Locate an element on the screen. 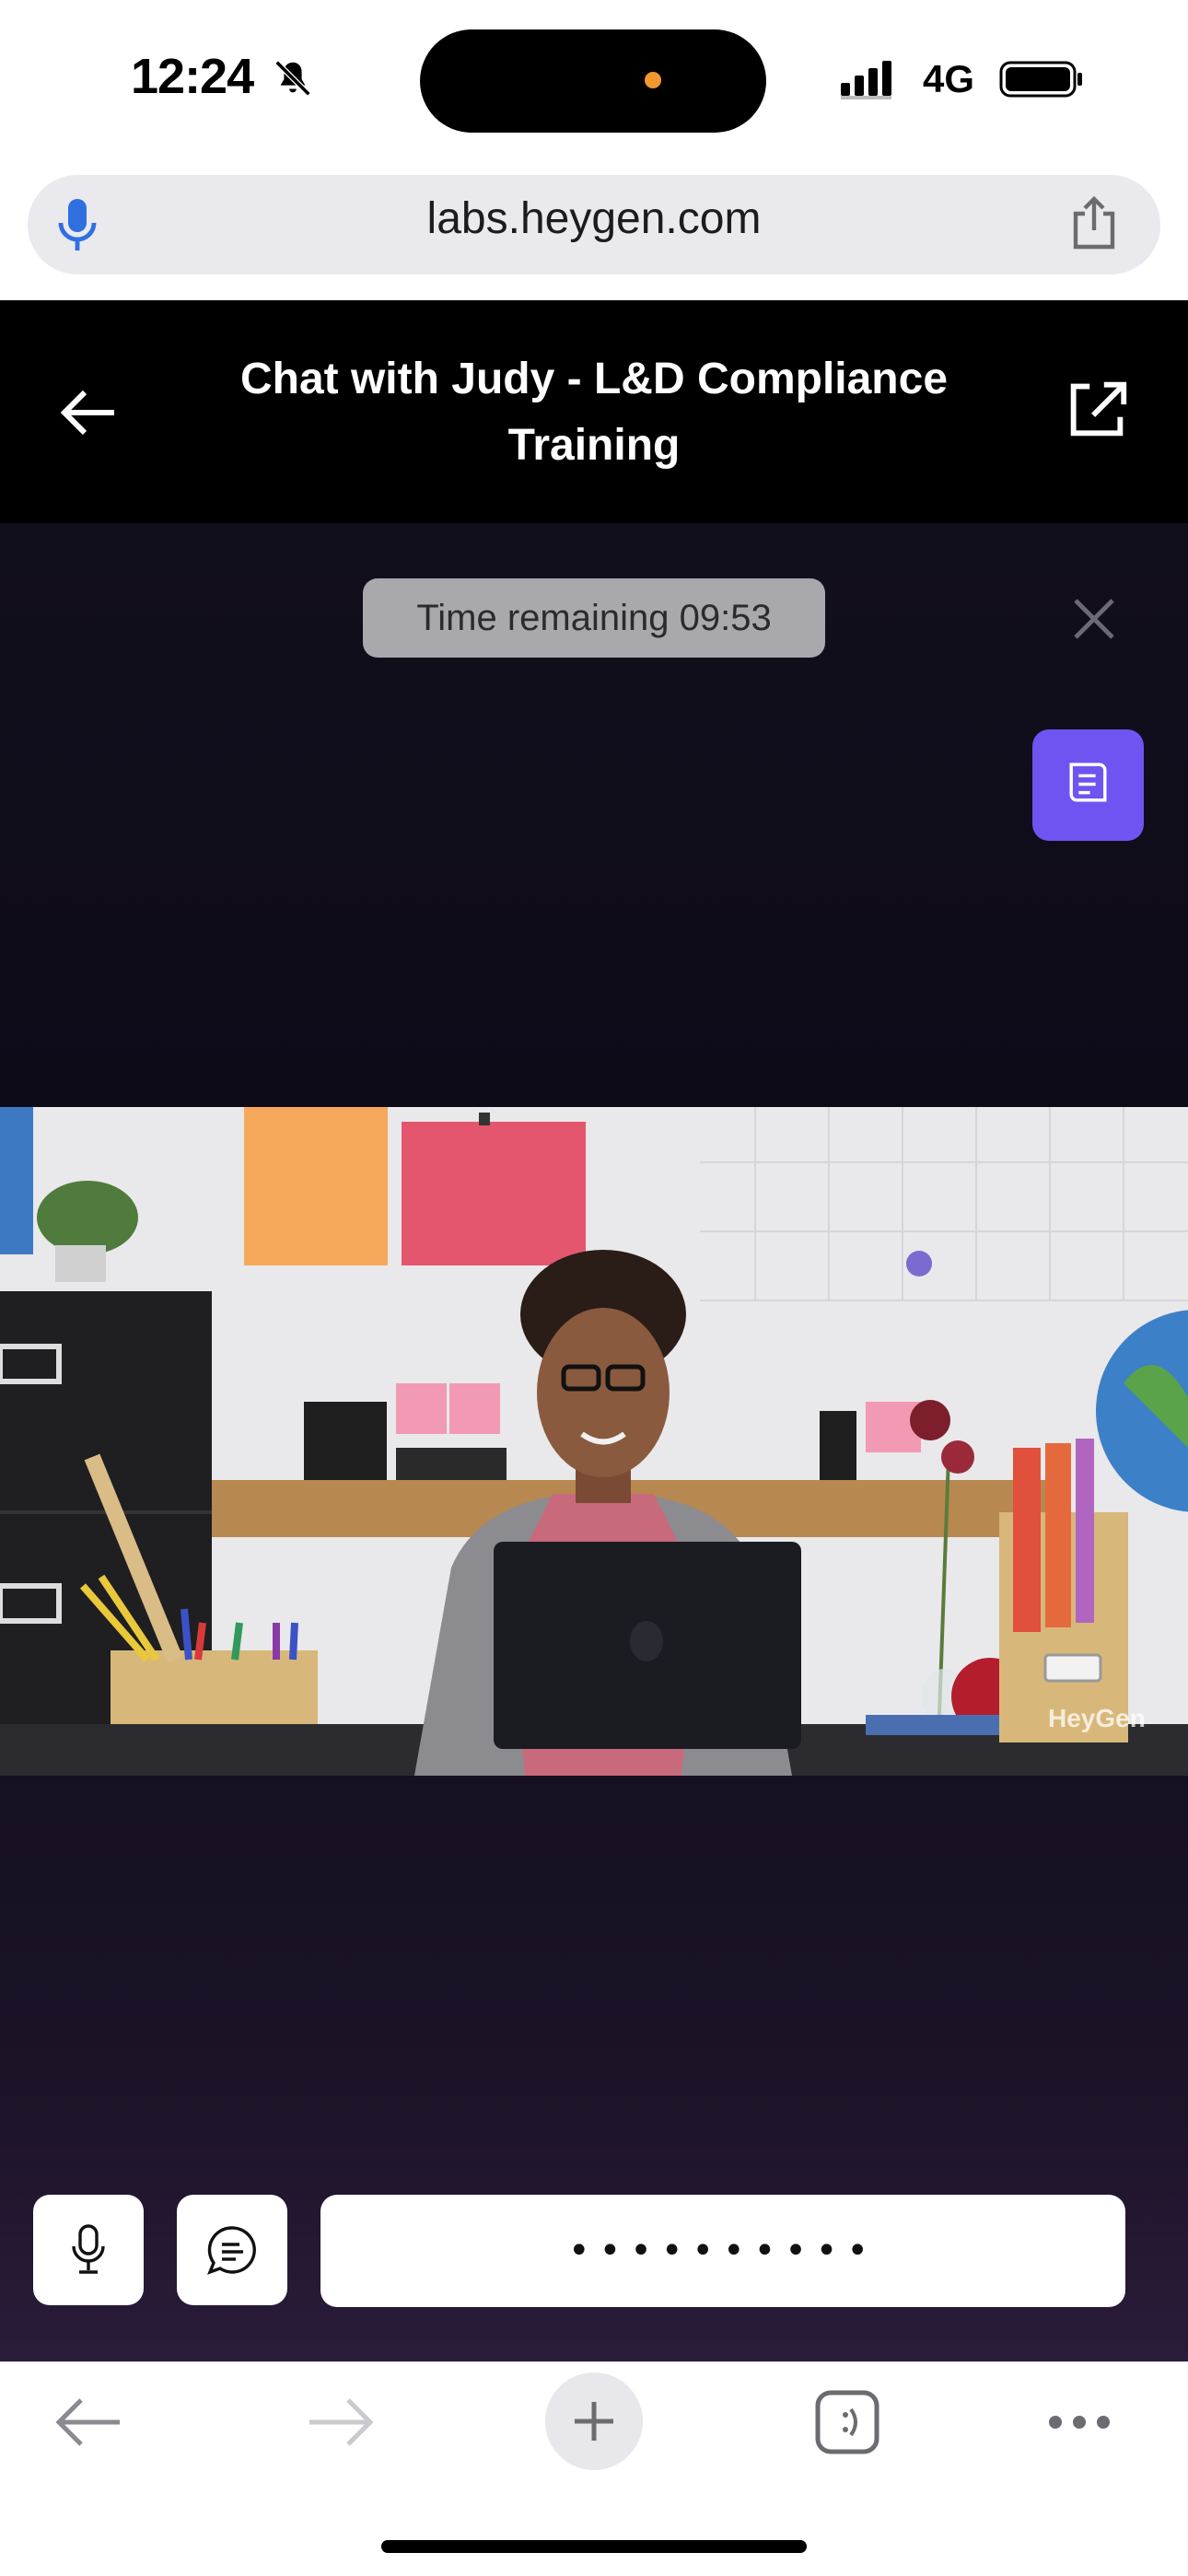 The height and width of the screenshot is (2576, 1188). chat-bubble-icon is located at coordinates (231, 2250).